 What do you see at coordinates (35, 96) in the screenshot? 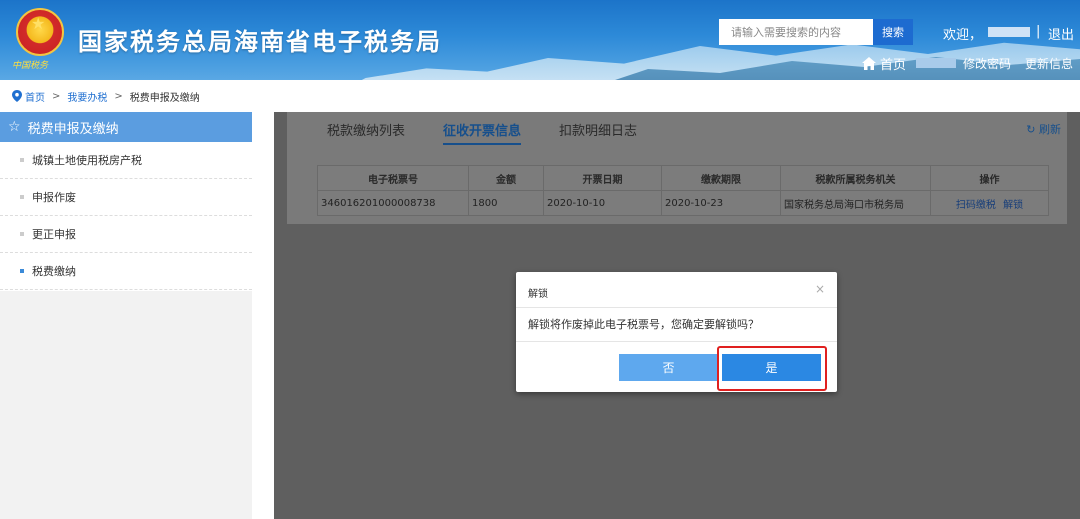
I see `breadcrumb-home: 首页` at bounding box center [35, 96].